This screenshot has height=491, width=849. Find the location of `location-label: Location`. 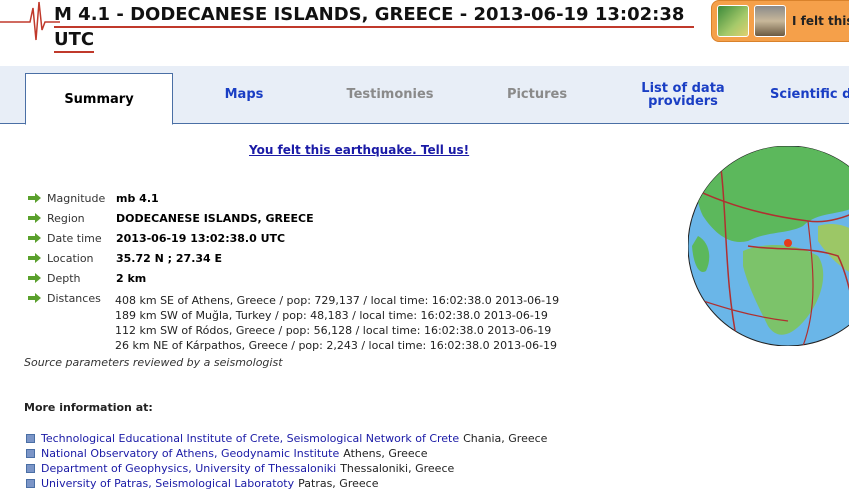

location-label: Location is located at coordinates (70, 258).